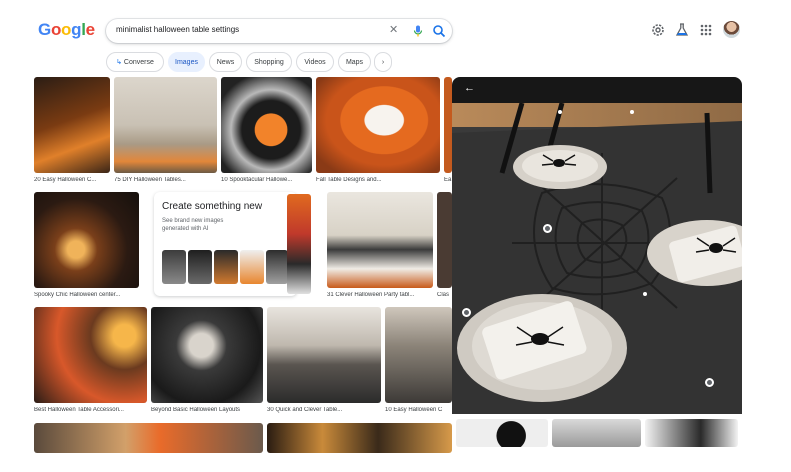 The height and width of the screenshot is (472, 791). I want to click on chip-shopping: Shopping, so click(269, 62).